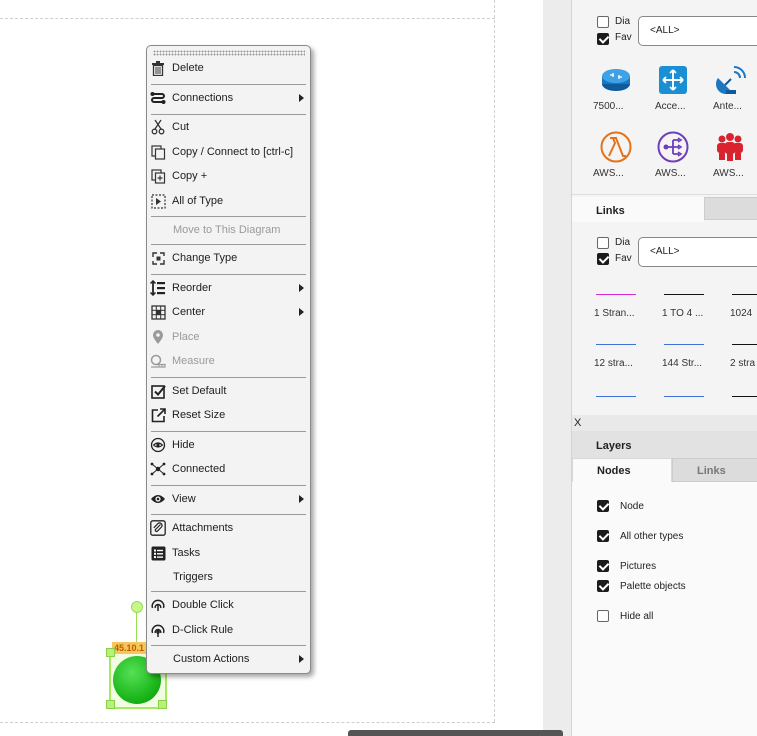  I want to click on external-link-icon, so click(158, 415).